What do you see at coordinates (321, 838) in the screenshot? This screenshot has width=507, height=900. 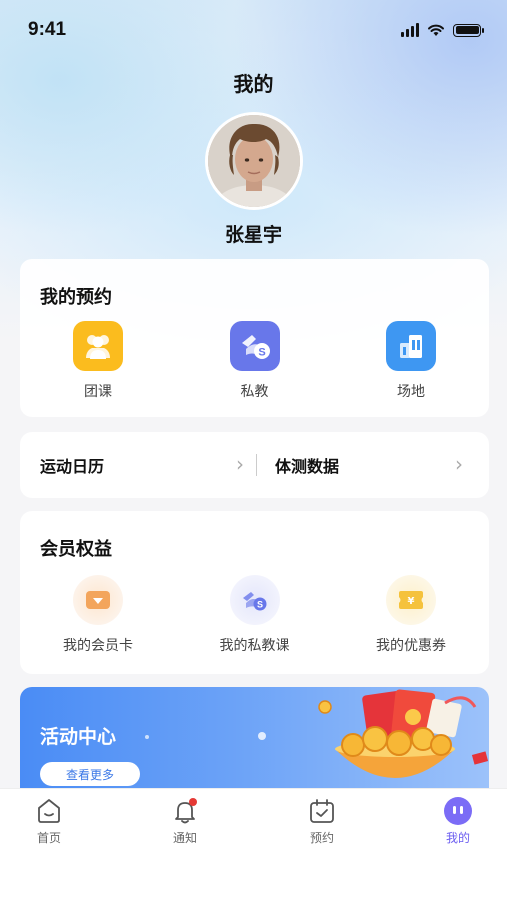 I see `tab-label: 预约` at bounding box center [321, 838].